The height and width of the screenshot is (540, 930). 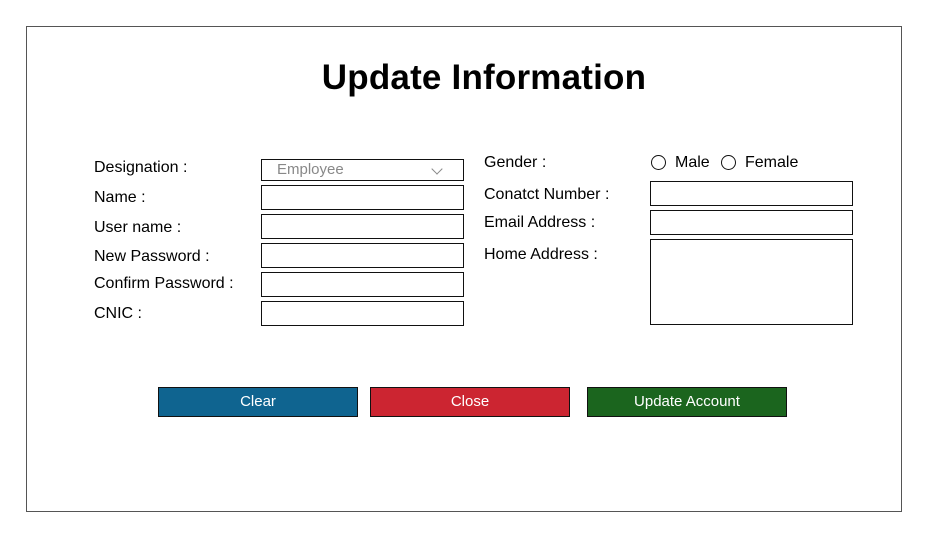 I want to click on contact-number-input, so click(x=751, y=193).